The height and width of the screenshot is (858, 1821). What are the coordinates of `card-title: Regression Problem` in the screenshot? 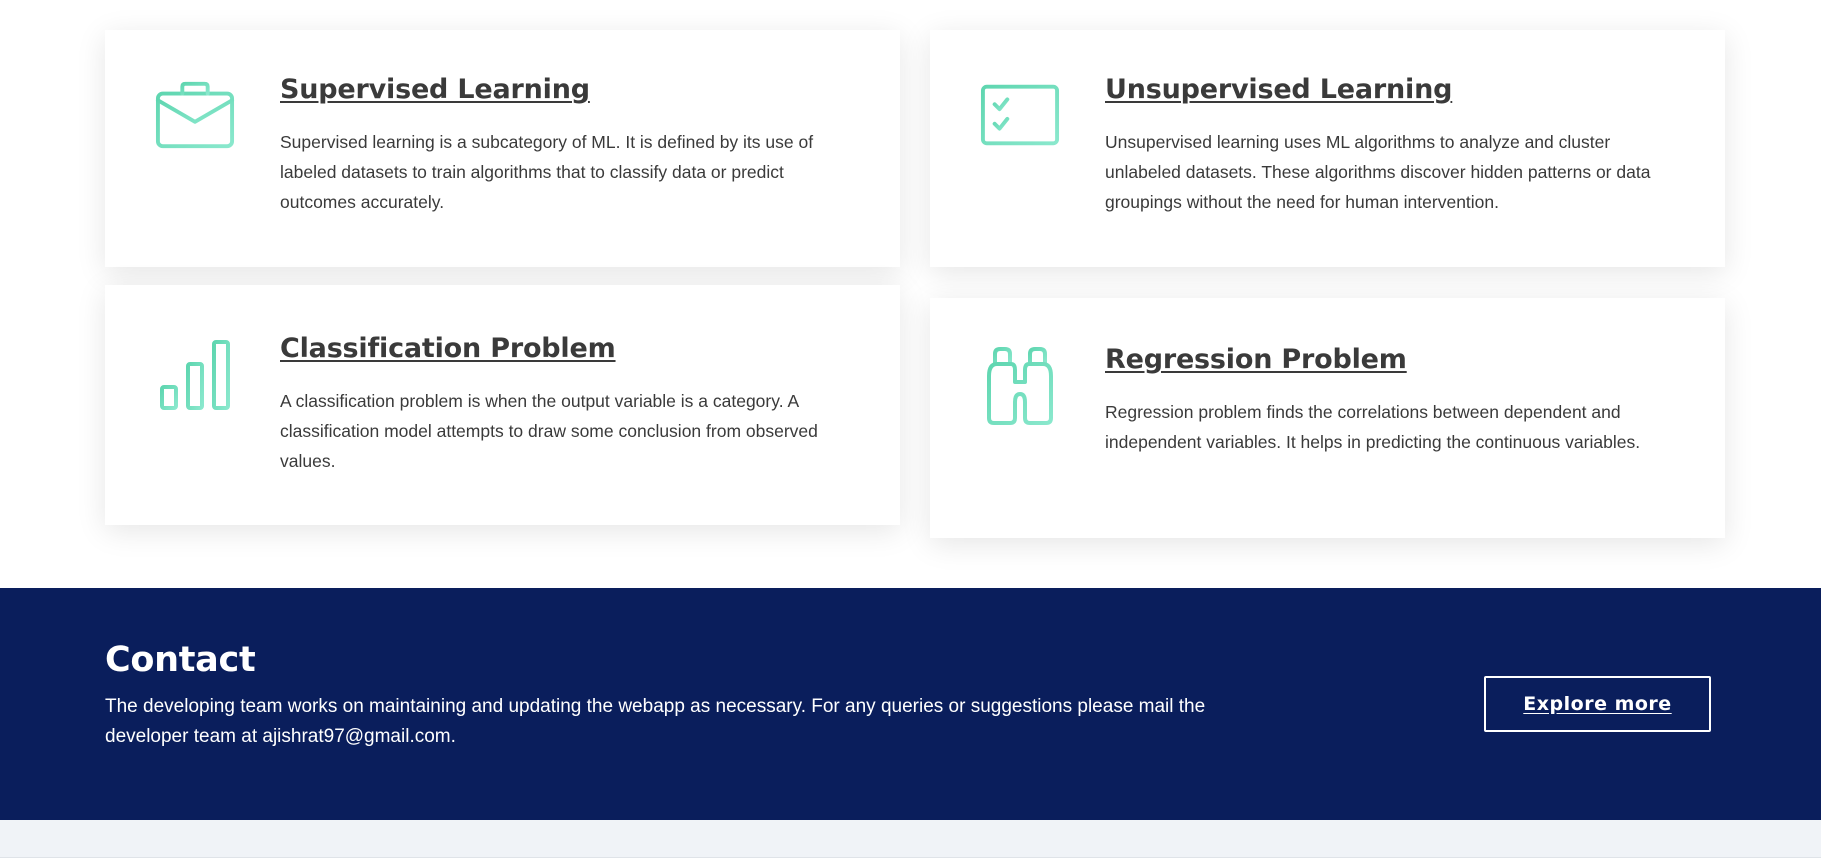 It's located at (1256, 359).